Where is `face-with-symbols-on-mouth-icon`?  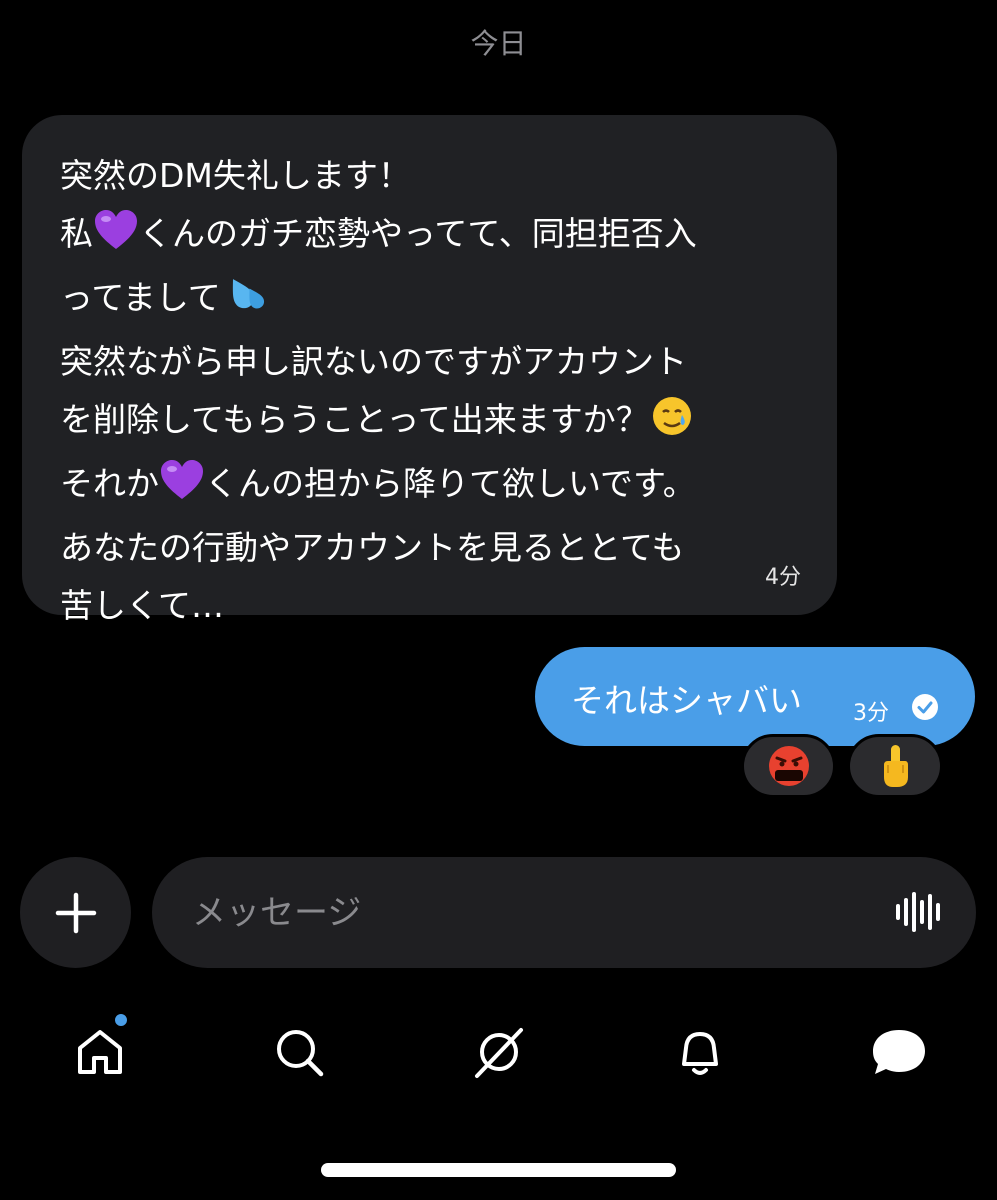 face-with-symbols-on-mouth-icon is located at coordinates (788, 766).